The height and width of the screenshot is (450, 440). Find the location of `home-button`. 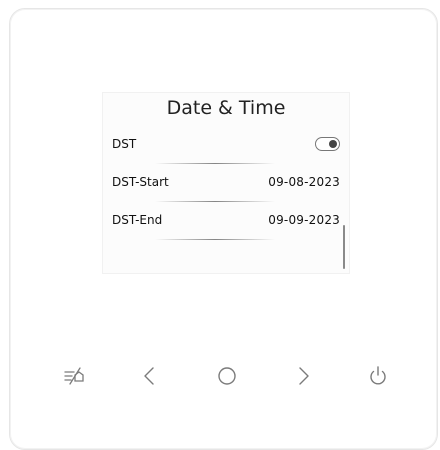

home-button is located at coordinates (227, 376).